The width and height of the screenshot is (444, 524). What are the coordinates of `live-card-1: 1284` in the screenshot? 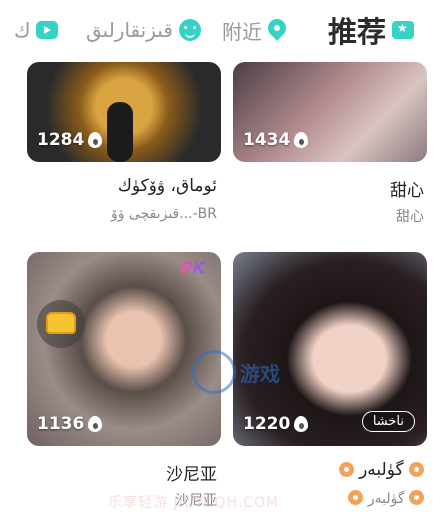 It's located at (124, 112).